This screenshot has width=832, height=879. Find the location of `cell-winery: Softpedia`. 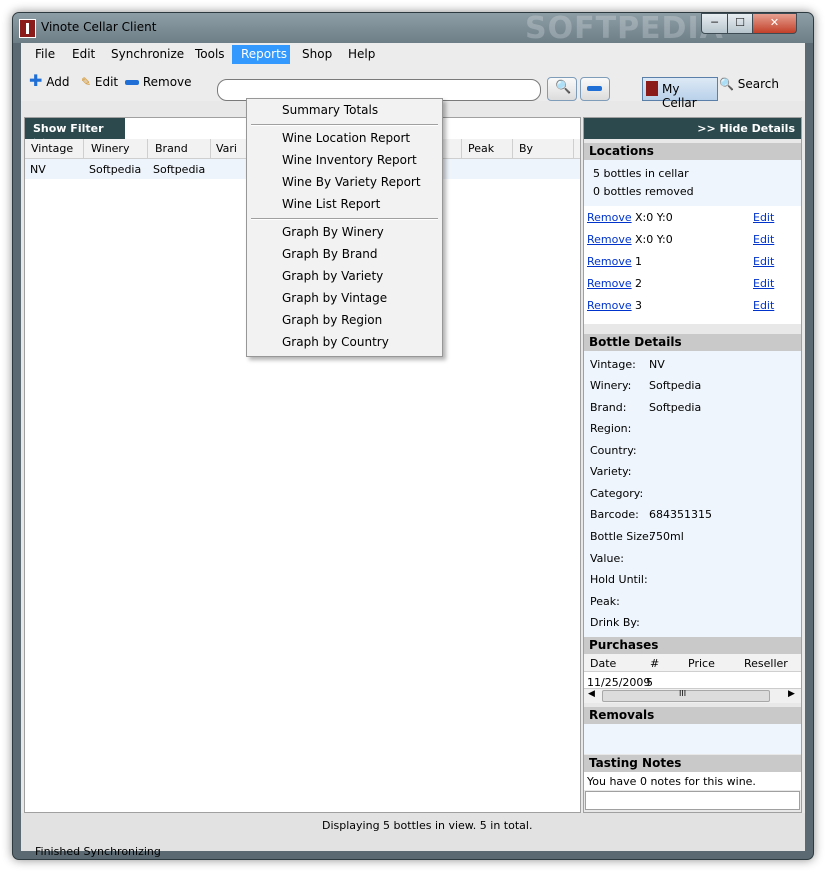

cell-winery: Softpedia is located at coordinates (115, 169).